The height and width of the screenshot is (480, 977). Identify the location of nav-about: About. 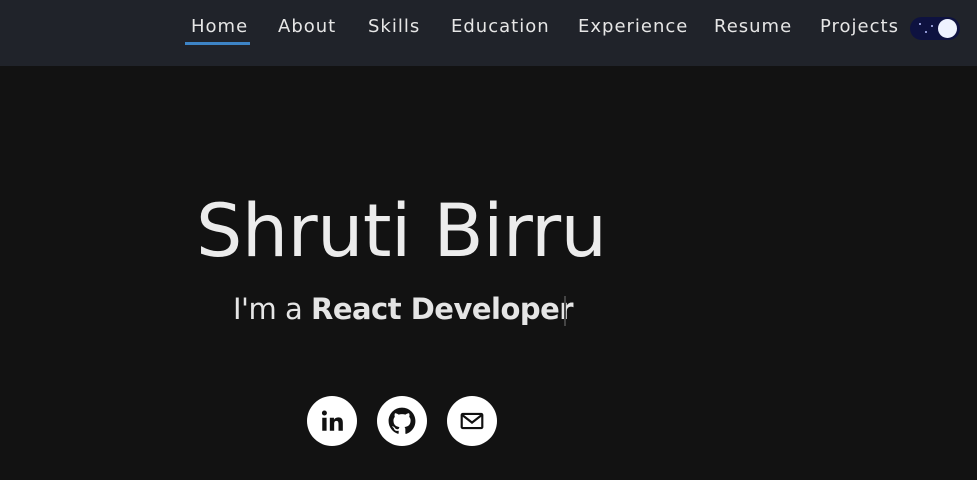
(307, 27).